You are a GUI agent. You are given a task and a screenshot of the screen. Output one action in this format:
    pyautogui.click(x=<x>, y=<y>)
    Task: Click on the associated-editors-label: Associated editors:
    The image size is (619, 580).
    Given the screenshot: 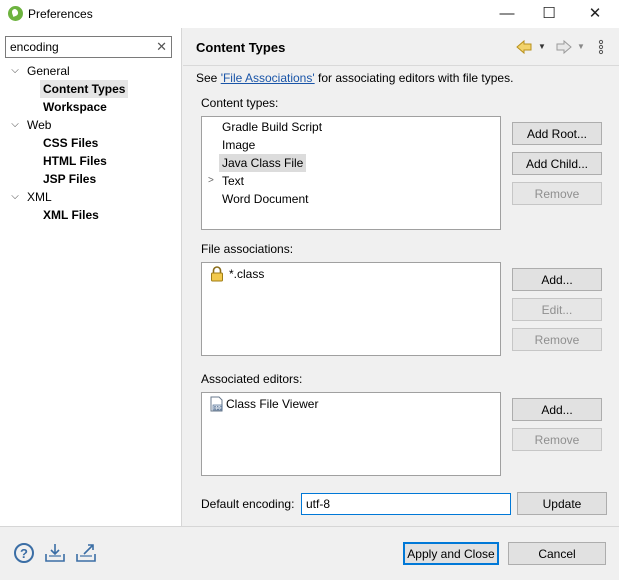 What is the action you would take?
    pyautogui.click(x=252, y=379)
    